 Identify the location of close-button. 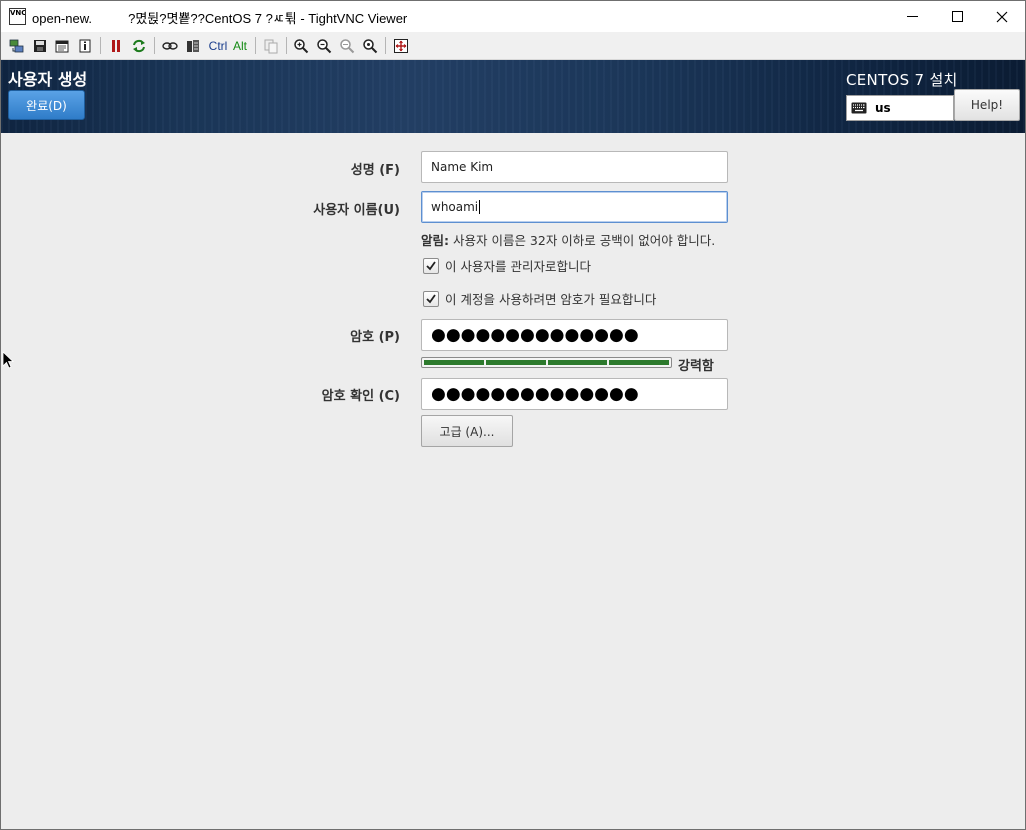
(1002, 16).